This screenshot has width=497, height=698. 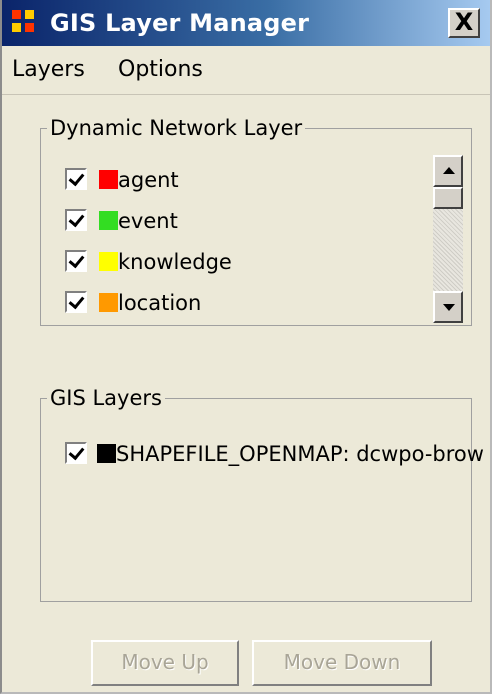 What do you see at coordinates (175, 262) in the screenshot?
I see `layer-knowledge-label: knowledge` at bounding box center [175, 262].